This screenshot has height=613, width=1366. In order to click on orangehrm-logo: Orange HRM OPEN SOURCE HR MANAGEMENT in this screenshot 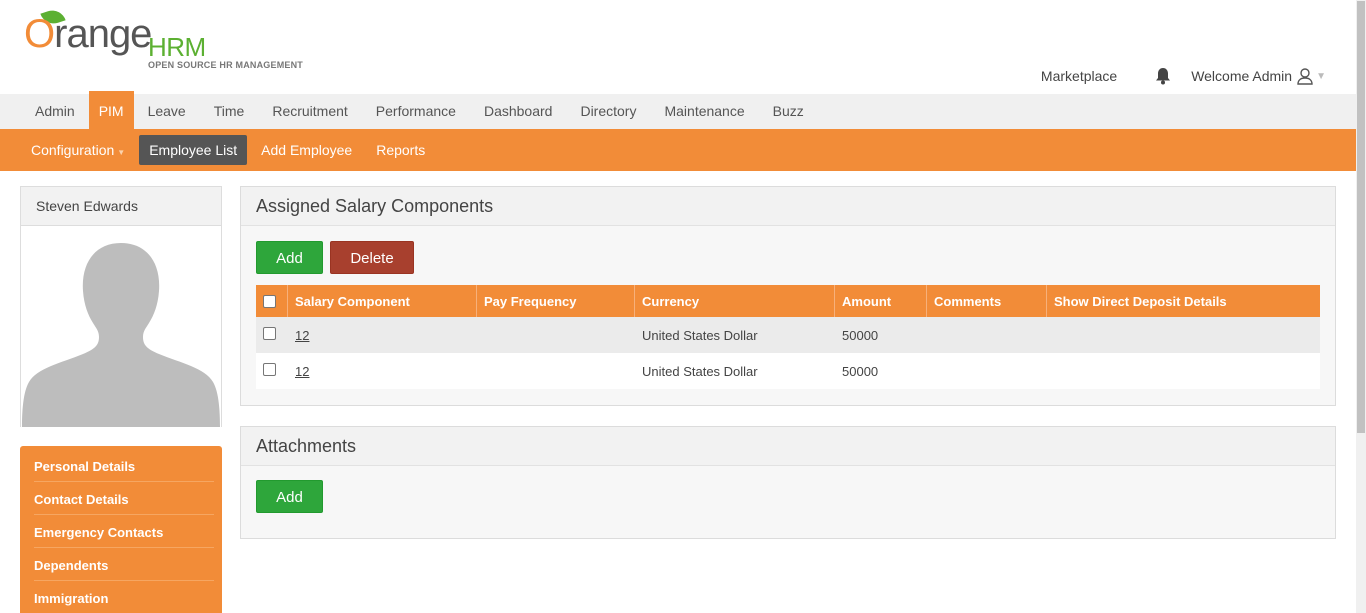, I will do `click(169, 40)`.